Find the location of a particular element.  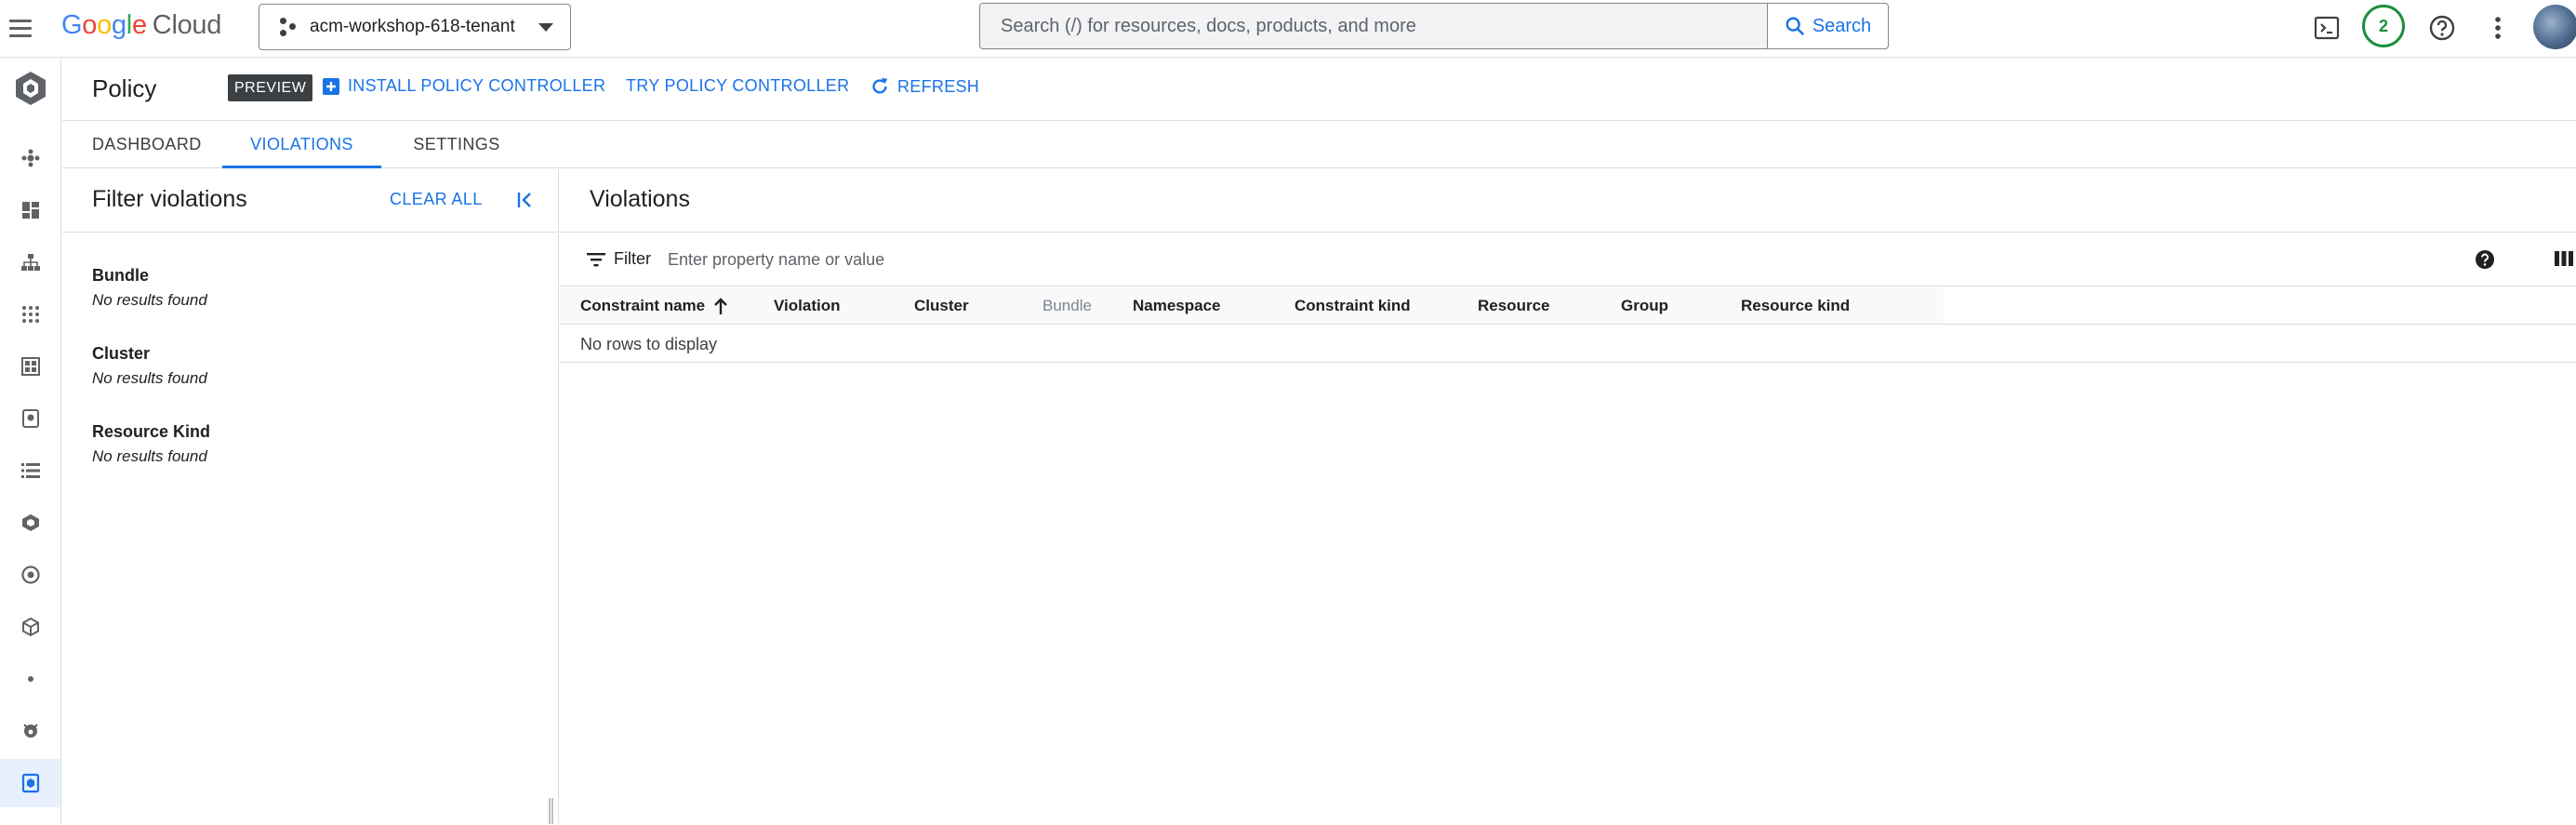

filter-panel-title: Filter violations is located at coordinates (169, 199).